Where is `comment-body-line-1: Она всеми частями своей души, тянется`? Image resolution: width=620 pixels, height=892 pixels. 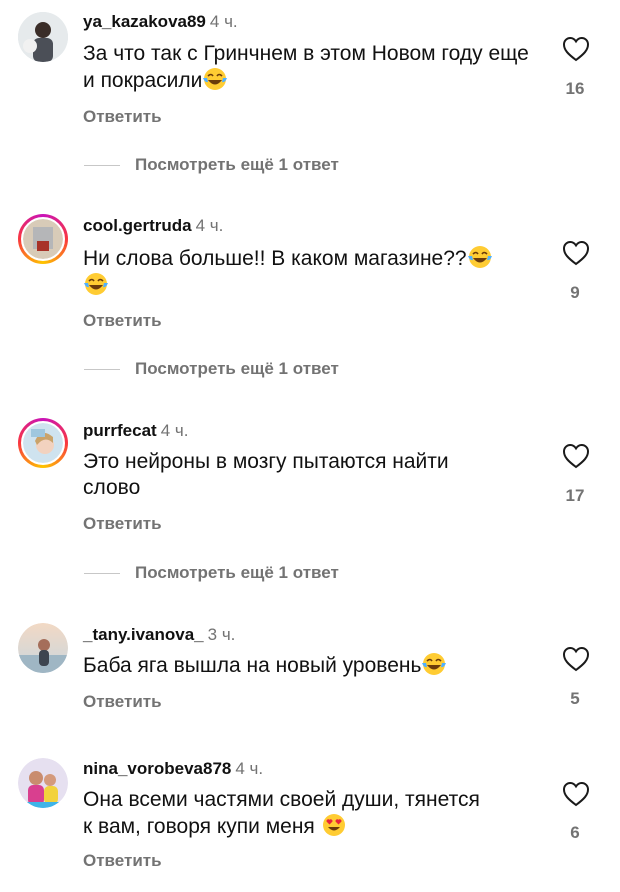
comment-body-line-1: Она всеми частями своей души, тянется is located at coordinates (281, 799).